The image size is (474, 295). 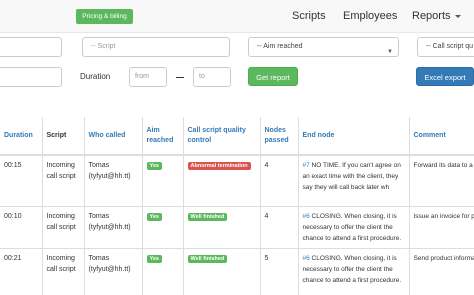 I want to click on end-node-link: #7, so click(x=306, y=165).